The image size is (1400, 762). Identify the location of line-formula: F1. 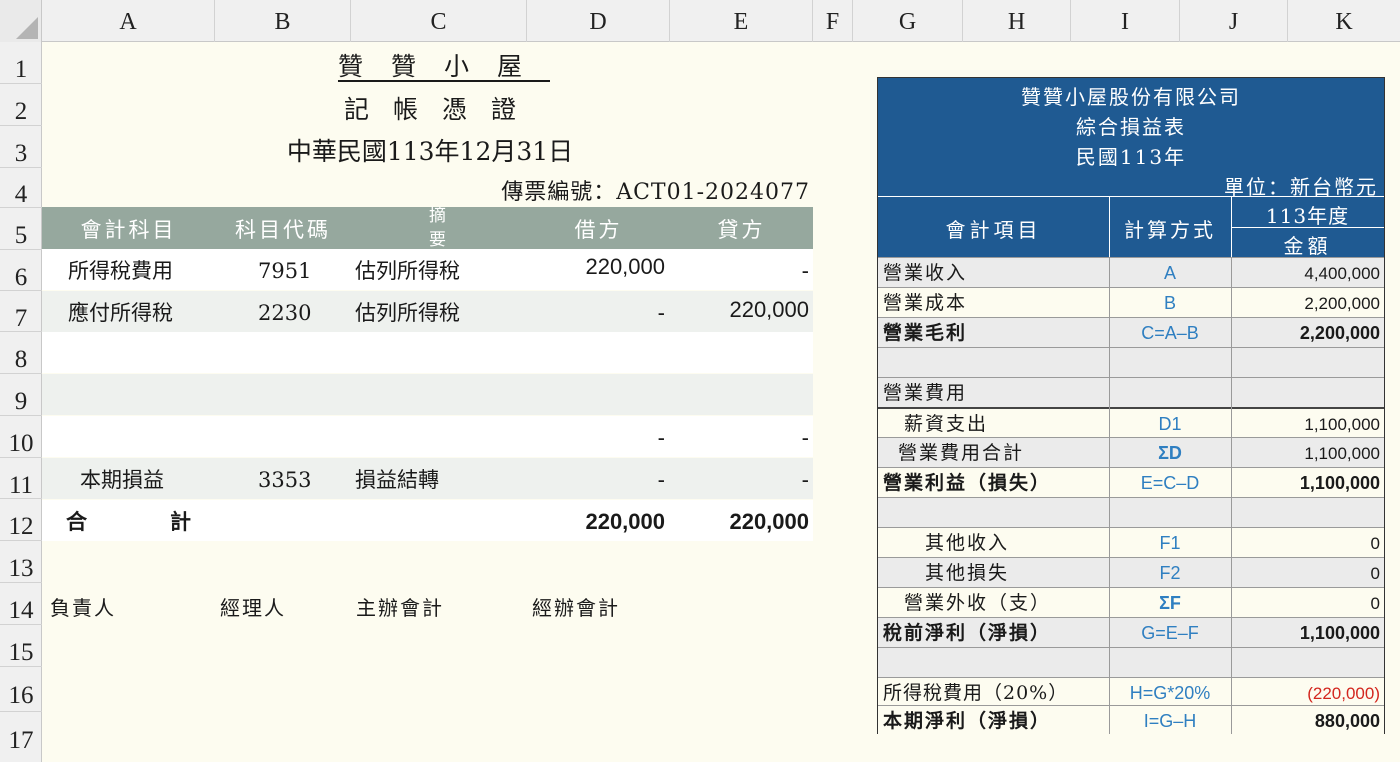
(1170, 542).